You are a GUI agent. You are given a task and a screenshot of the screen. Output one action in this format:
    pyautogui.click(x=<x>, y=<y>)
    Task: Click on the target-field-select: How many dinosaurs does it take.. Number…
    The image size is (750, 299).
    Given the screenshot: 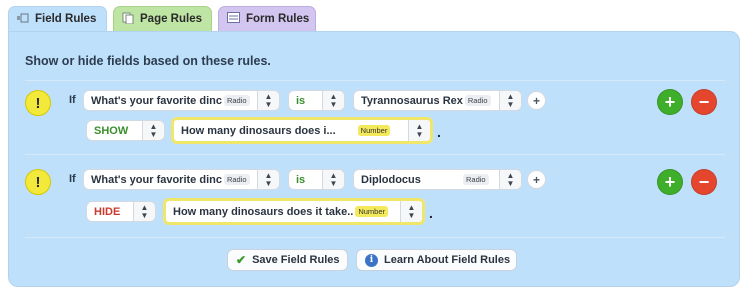 What is the action you would take?
    pyautogui.click(x=294, y=211)
    